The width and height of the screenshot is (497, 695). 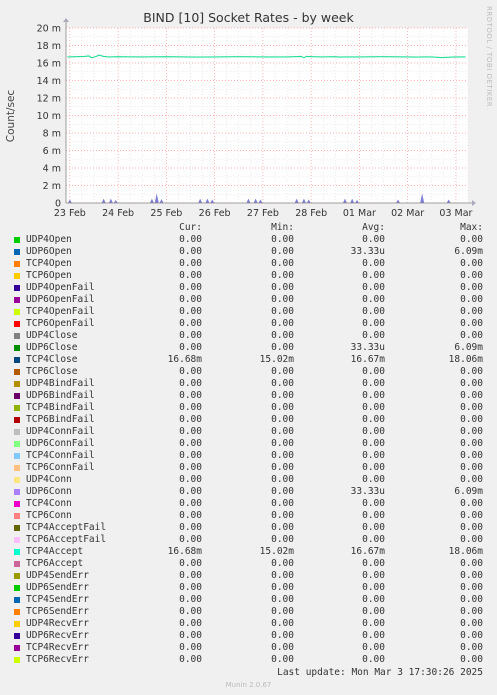 What do you see at coordinates (49, 479) in the screenshot?
I see `legend-series-name: UDP4Conn` at bounding box center [49, 479].